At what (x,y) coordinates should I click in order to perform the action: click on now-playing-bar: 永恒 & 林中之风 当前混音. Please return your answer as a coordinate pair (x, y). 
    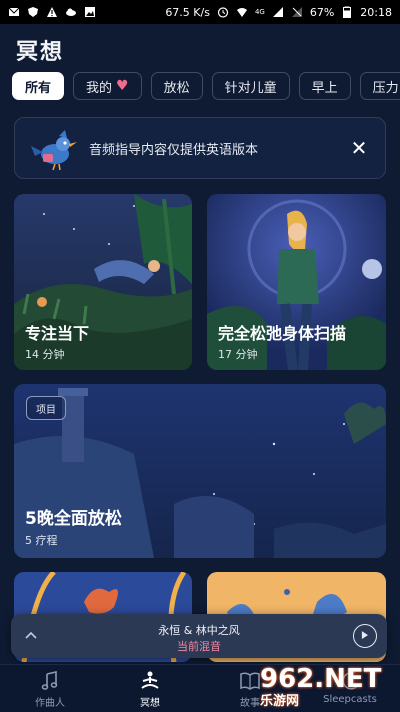
    Looking at the image, I should click on (199, 636).